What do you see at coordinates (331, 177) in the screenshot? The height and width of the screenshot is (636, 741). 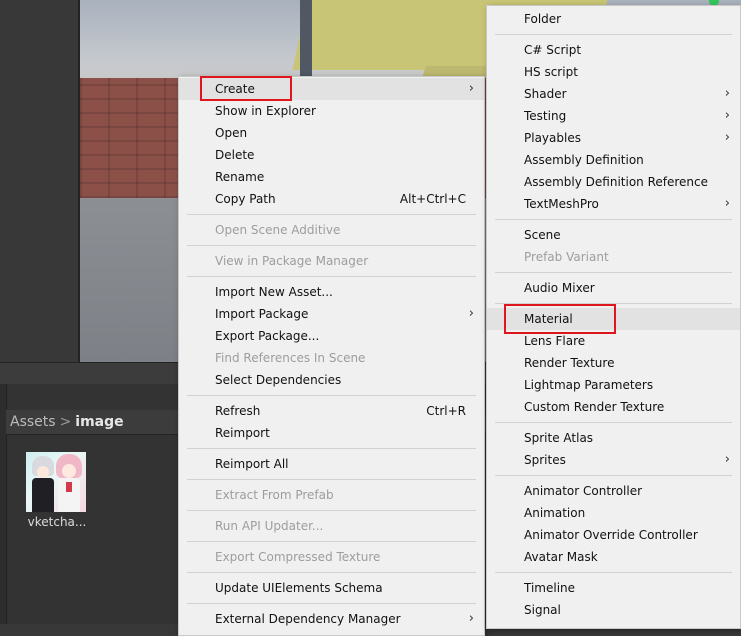 I see `menu-item-rename: Rename` at bounding box center [331, 177].